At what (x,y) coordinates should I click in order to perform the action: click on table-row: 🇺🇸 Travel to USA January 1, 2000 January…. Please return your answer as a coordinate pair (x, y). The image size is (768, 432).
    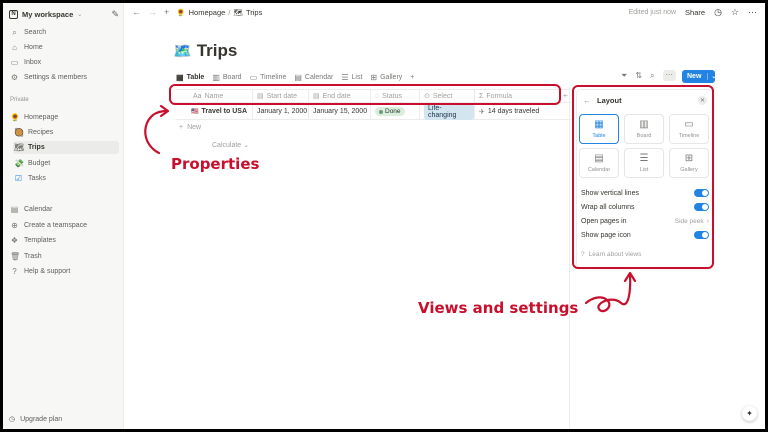
    Looking at the image, I should click on (373, 111).